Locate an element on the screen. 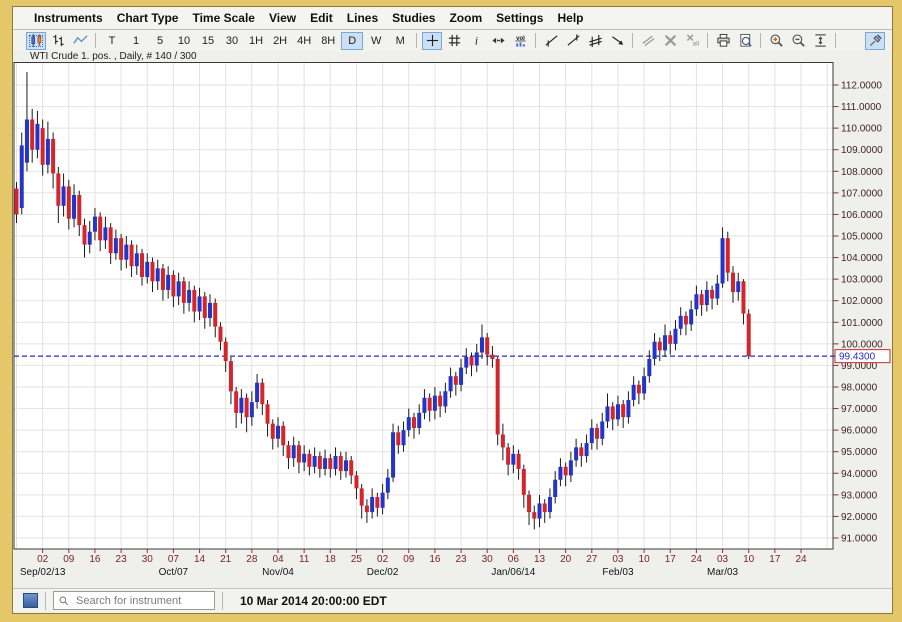 This screenshot has height=622, width=902. crosshair-button is located at coordinates (432, 40).